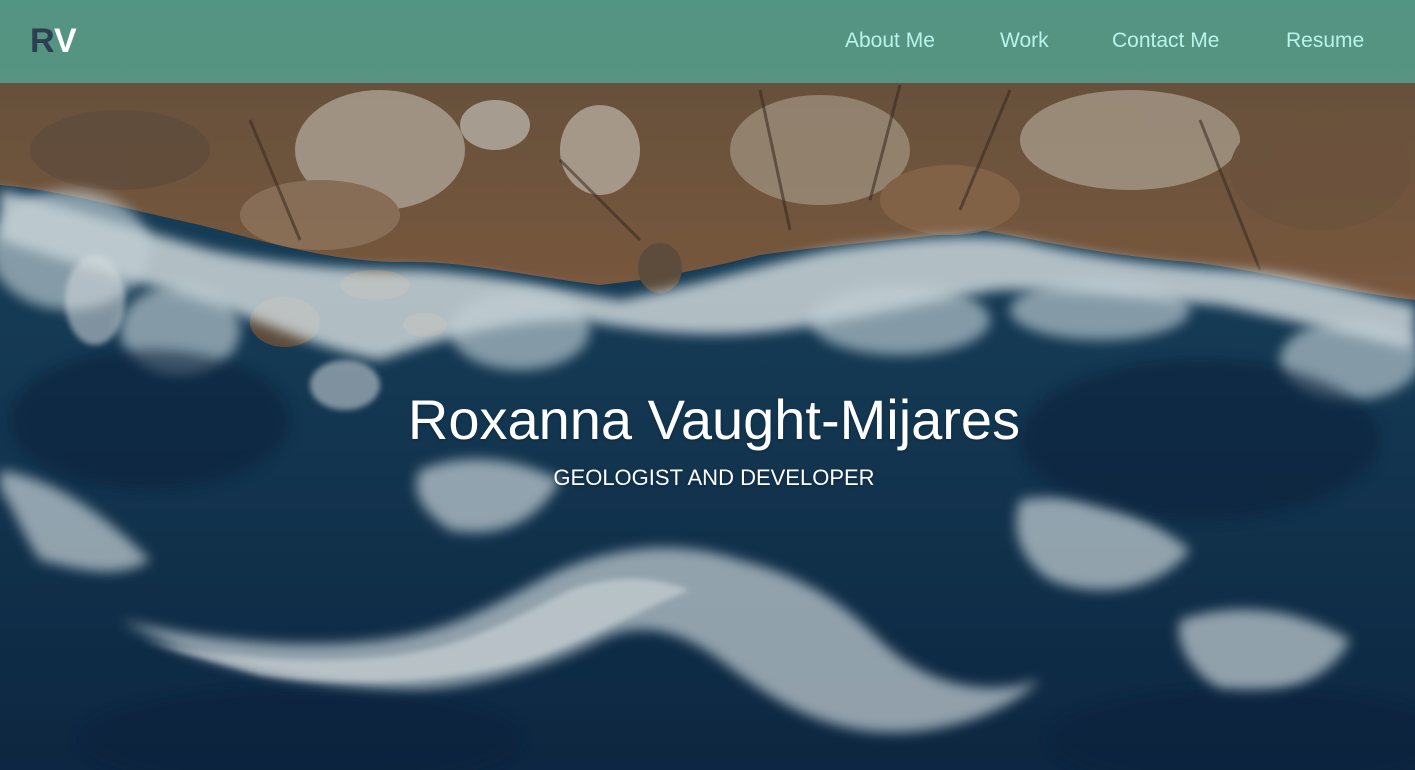 The height and width of the screenshot is (770, 1415). I want to click on nav-link-about-me: About Me, so click(890, 41).